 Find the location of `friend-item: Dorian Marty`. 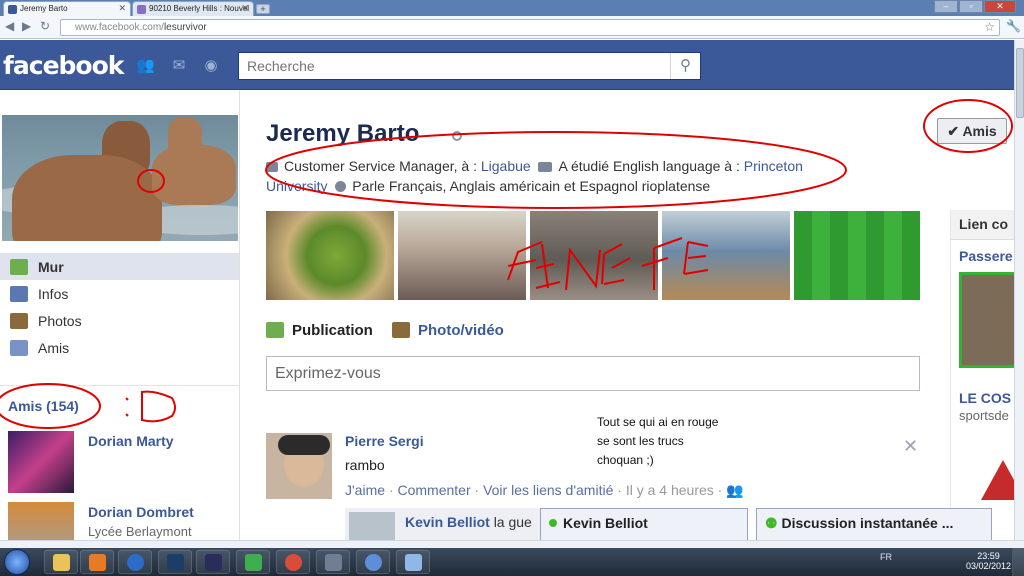

friend-item: Dorian Marty is located at coordinates (123, 464).